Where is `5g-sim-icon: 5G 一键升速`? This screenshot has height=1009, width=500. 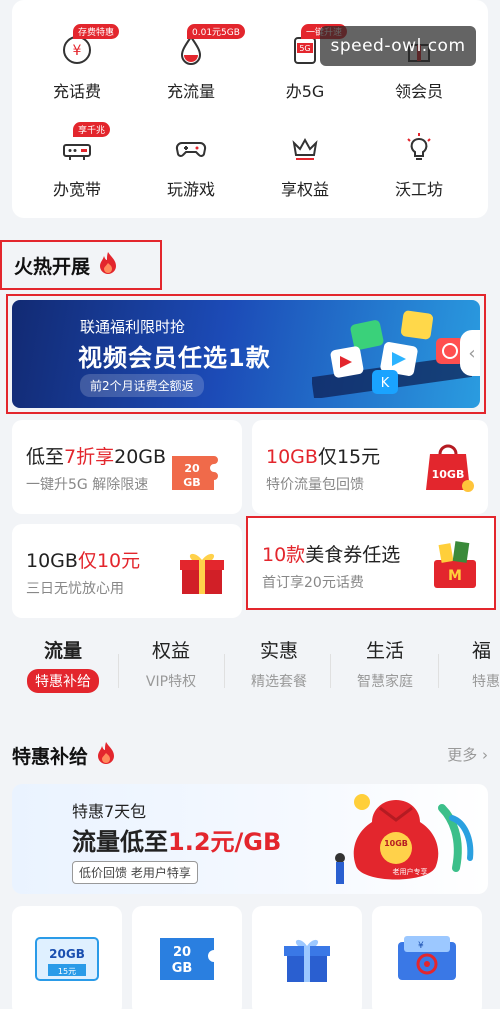
5g-sim-icon: 5G 一键升速 is located at coordinates (316, 47).